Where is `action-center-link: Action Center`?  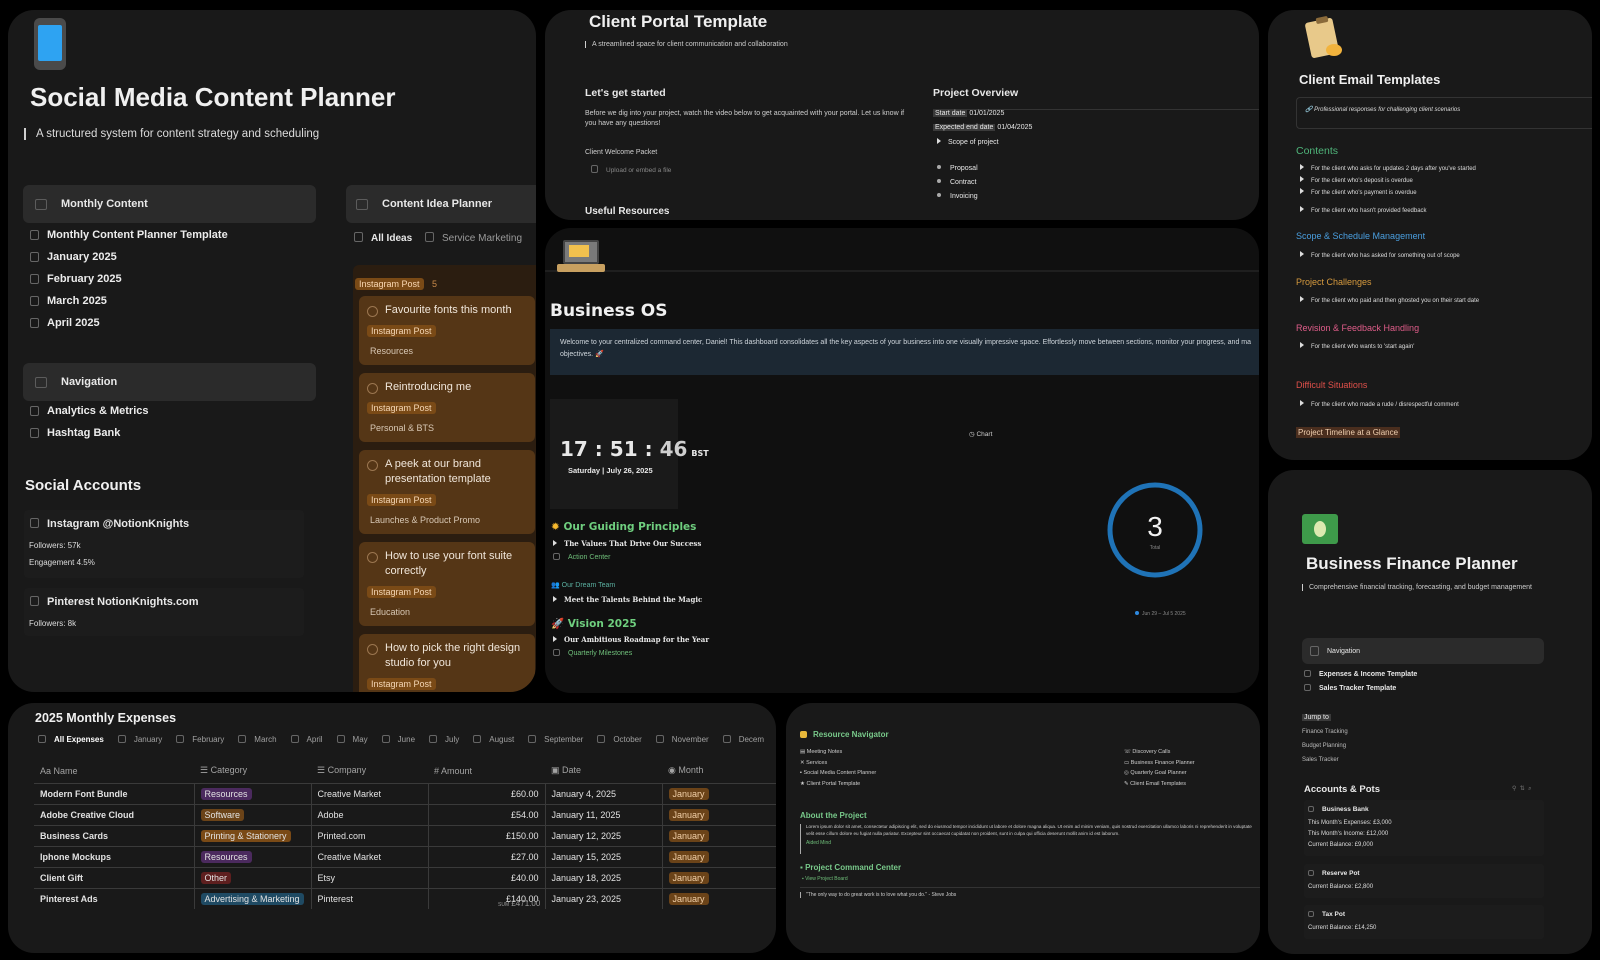 action-center-link: Action Center is located at coordinates (581, 557).